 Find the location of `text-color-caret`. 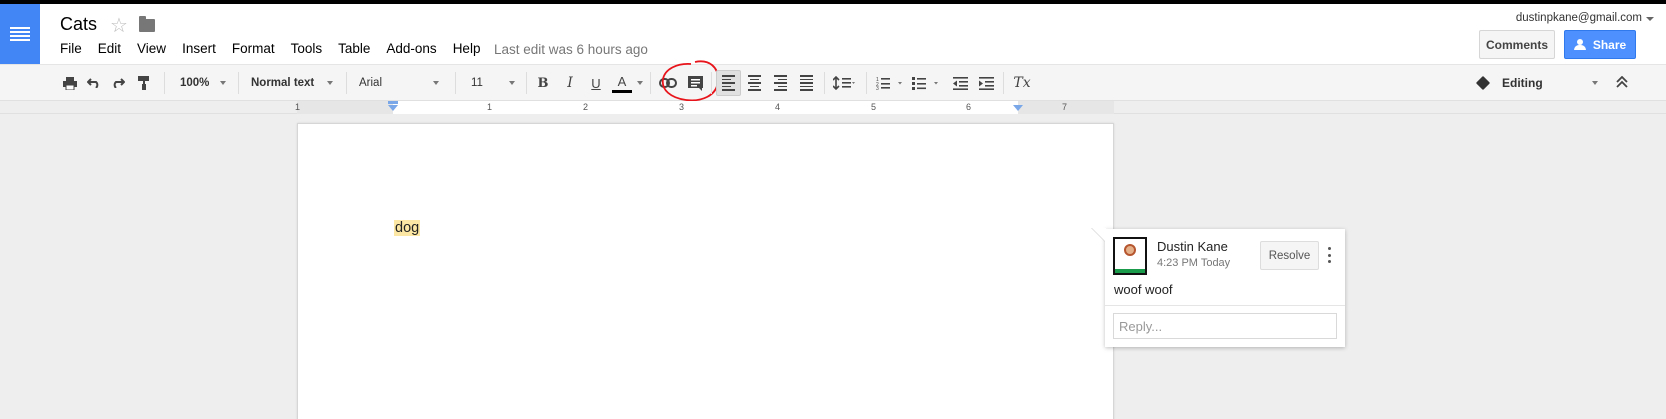

text-color-caret is located at coordinates (640, 83).